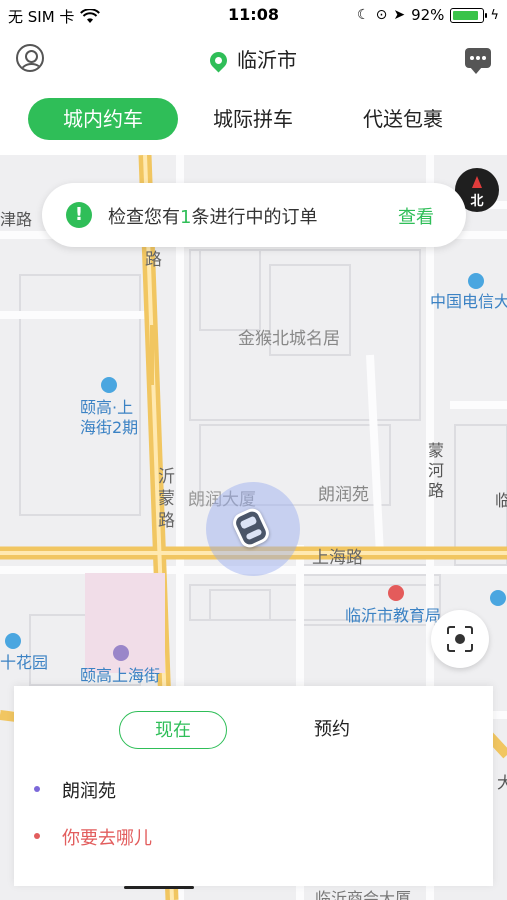  Describe the element at coordinates (436, 470) in the screenshot. I see `map-label-meng2: 河` at that location.